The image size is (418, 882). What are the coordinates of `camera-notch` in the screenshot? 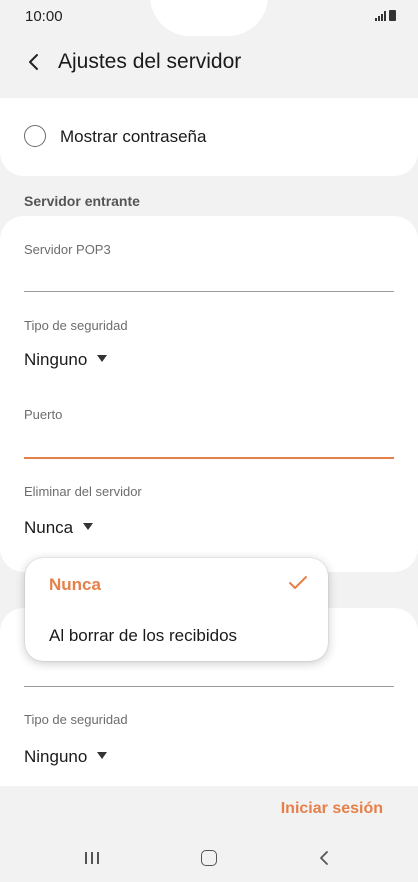 It's located at (209, 18).